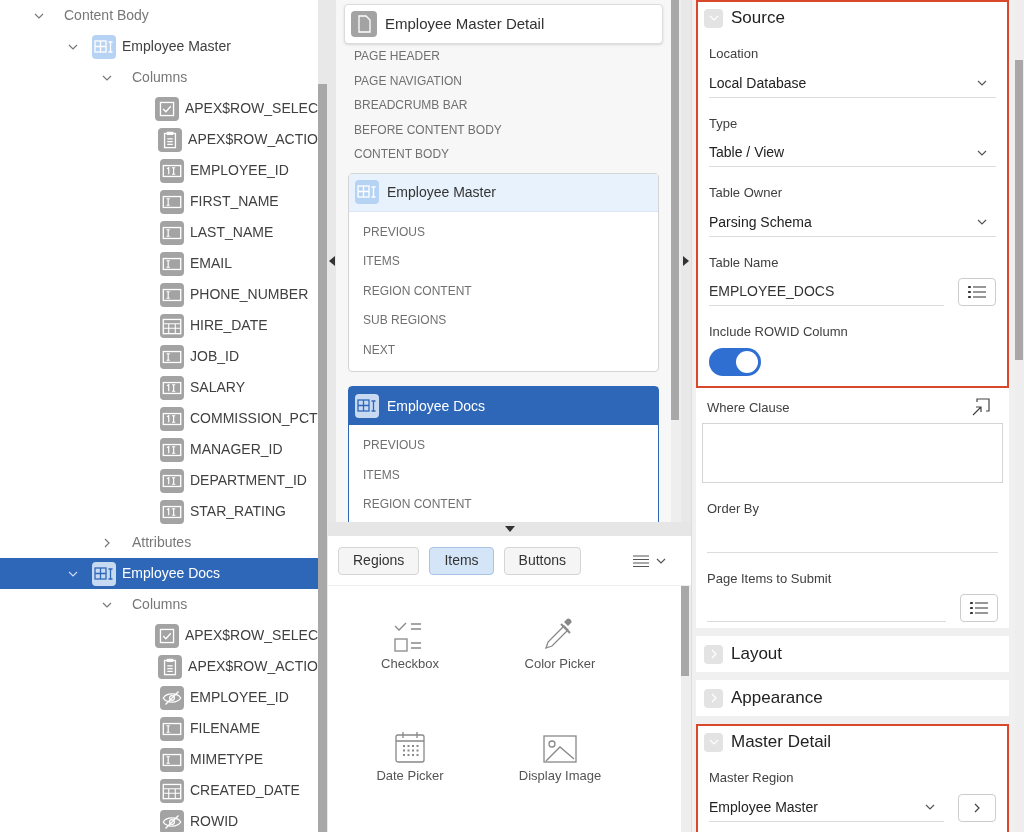 The width and height of the screenshot is (1024, 832). Describe the element at coordinates (852, 654) in the screenshot. I see `section-header: Layout` at that location.